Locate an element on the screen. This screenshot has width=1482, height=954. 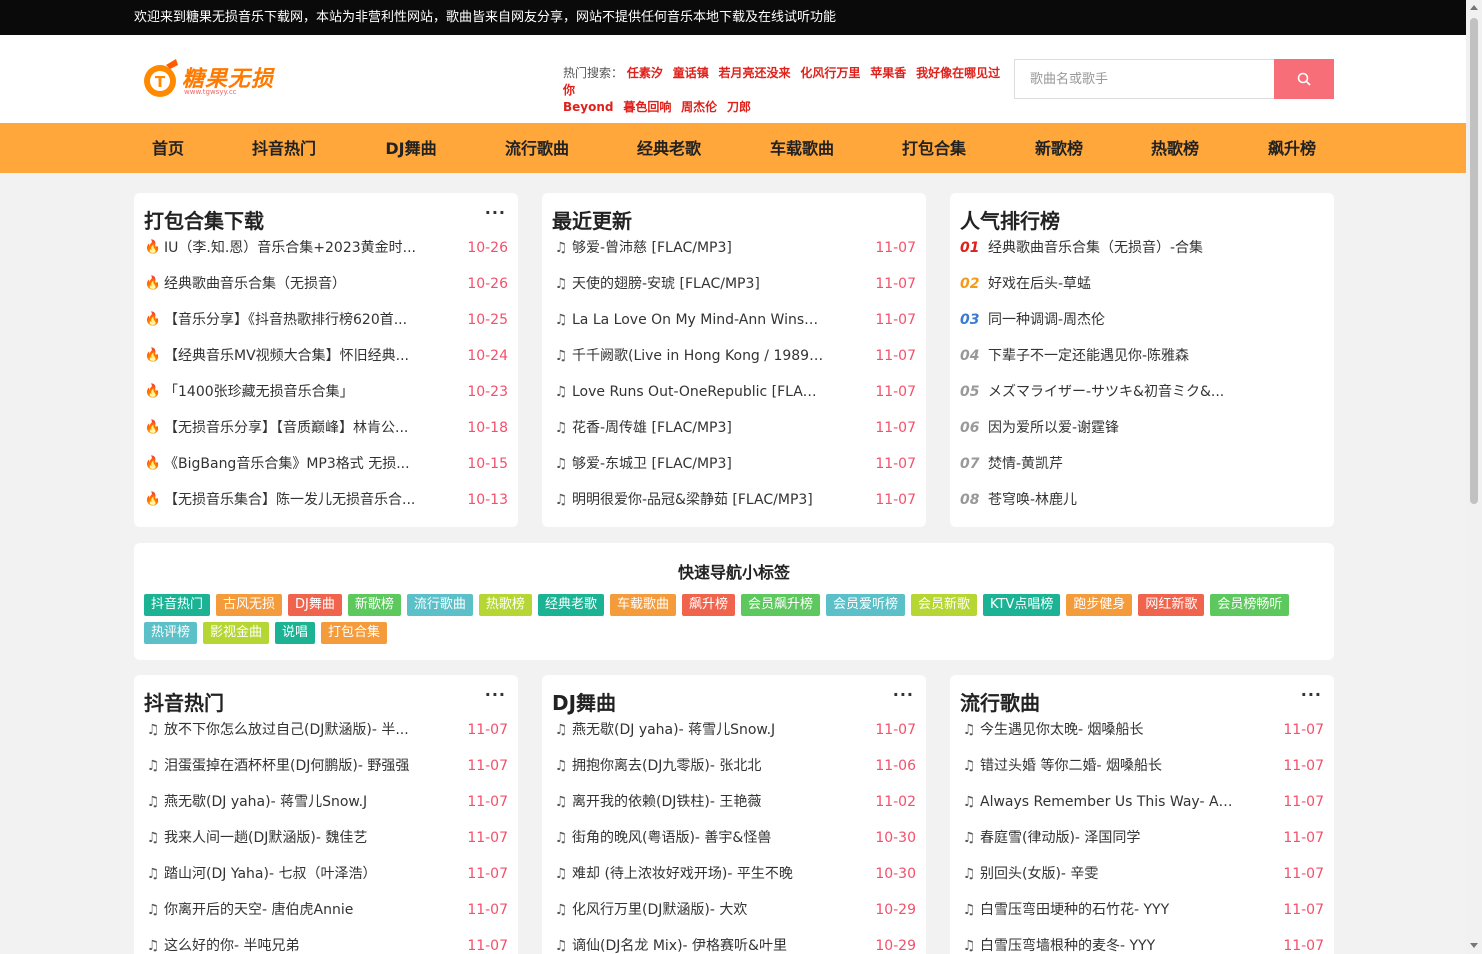
list-item: ♫ 花香-周传雄 [FLAC/MP3] 11-07 is located at coordinates (734, 428).